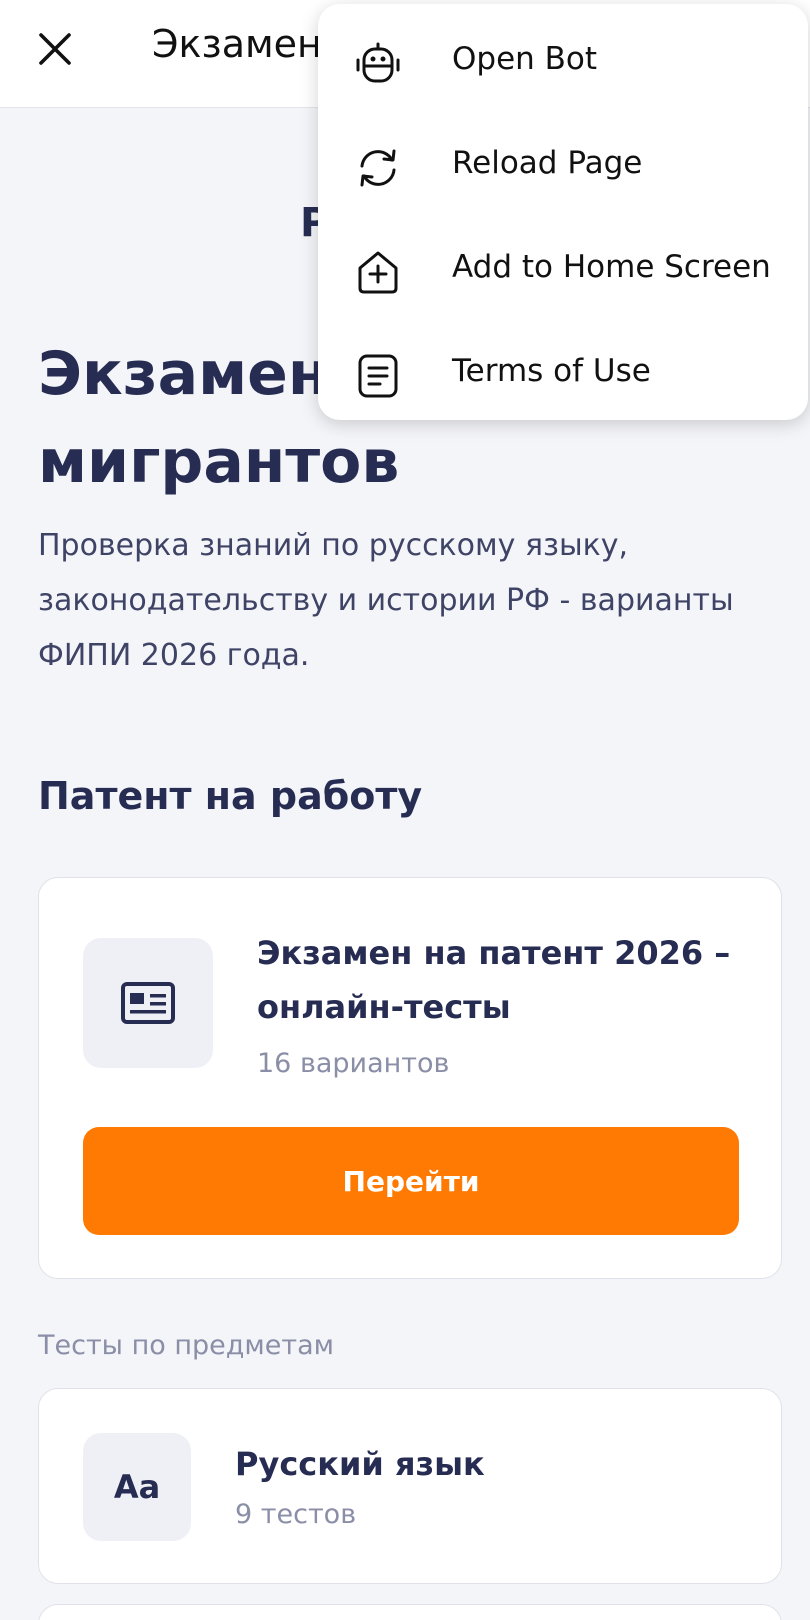  I want to click on russian-language-card: Aa Русский язык 9 тестов, so click(410, 1486).